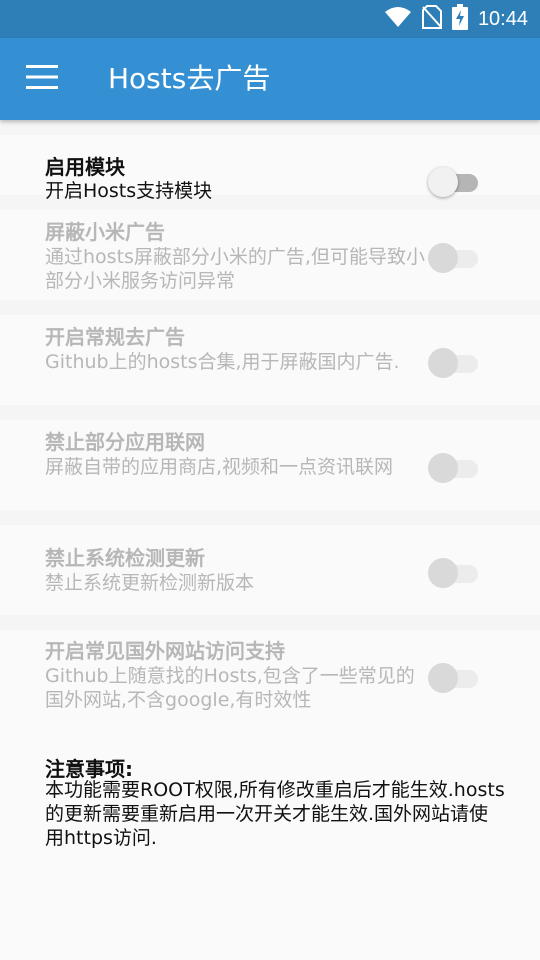 The image size is (540, 960). I want to click on block-xiaomi-ads-switch, so click(454, 257).